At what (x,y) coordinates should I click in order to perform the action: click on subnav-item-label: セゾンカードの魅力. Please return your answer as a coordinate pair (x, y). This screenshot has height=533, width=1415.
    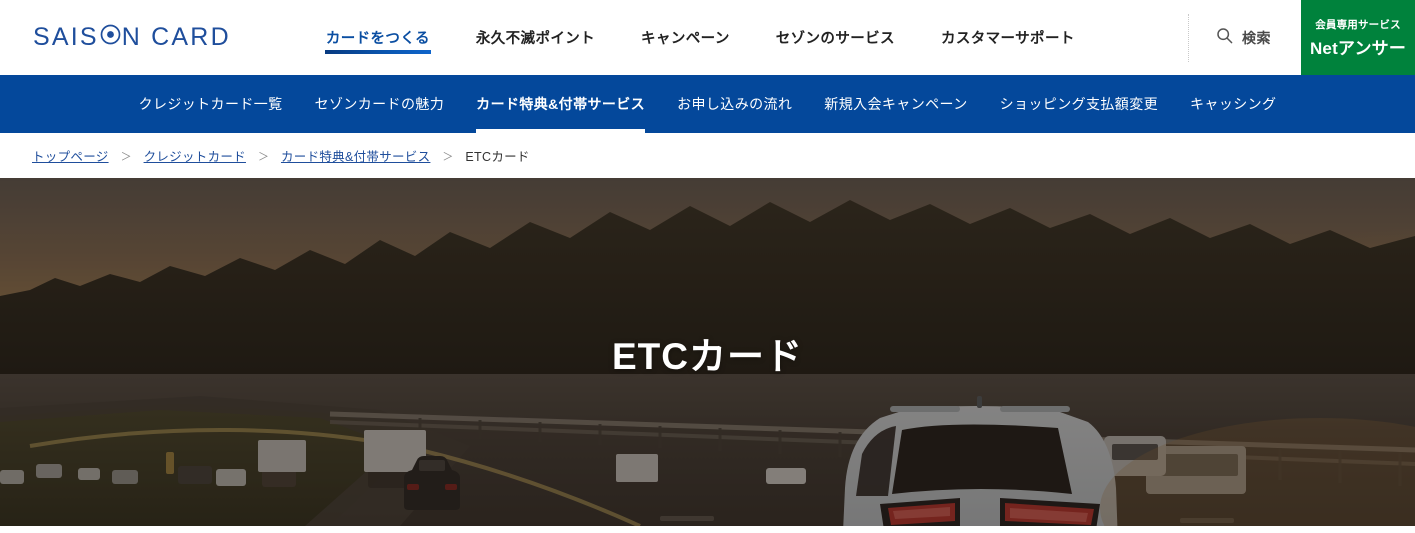
    Looking at the image, I should click on (379, 104).